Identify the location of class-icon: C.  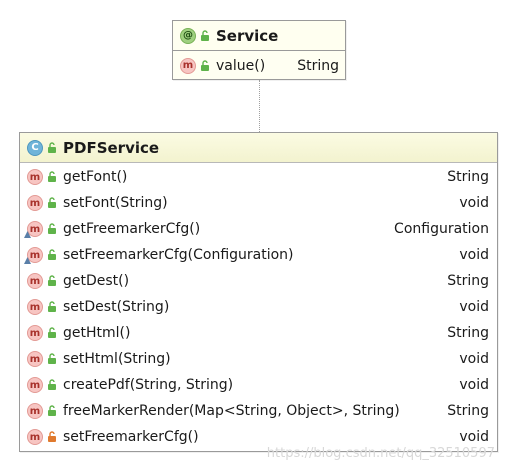
(35, 147).